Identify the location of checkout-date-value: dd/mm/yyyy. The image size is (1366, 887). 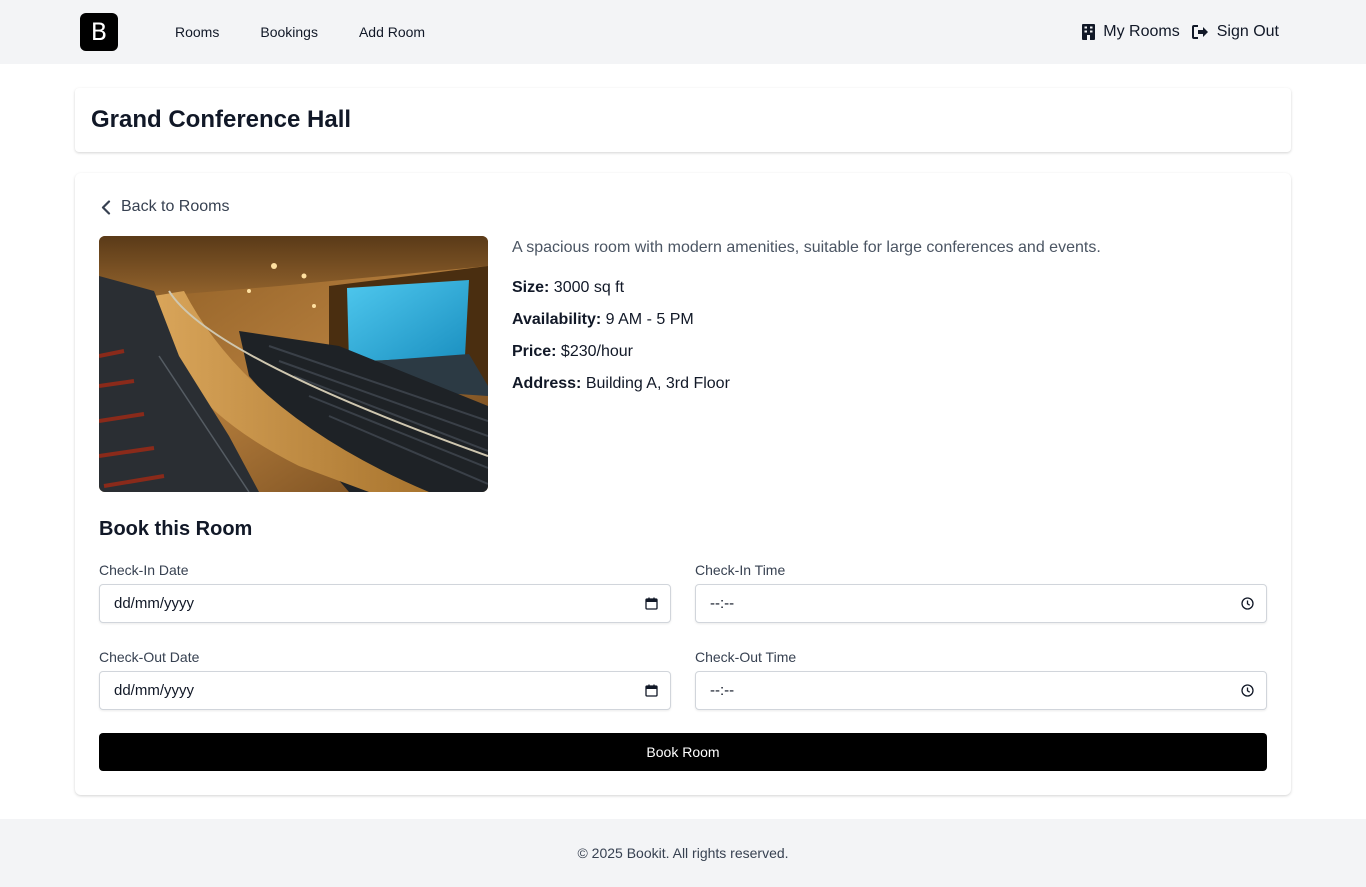
(154, 690).